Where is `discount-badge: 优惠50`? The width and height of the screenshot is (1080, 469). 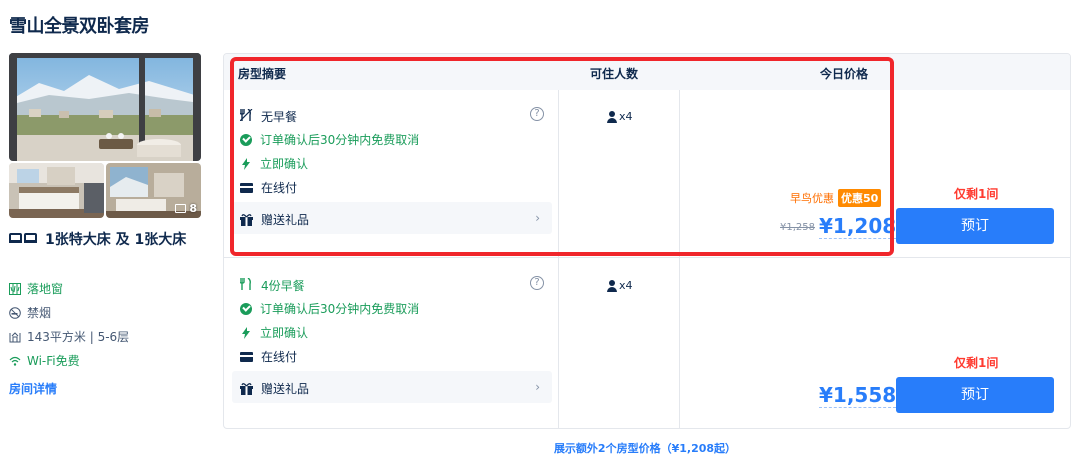
discount-badge: 优惠50 is located at coordinates (860, 198).